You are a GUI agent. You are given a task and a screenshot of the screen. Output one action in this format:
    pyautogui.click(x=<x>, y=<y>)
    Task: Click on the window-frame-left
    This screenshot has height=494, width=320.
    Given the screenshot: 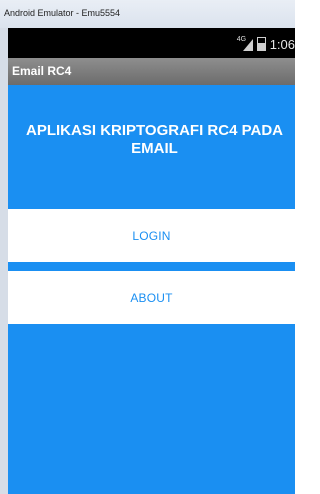 What is the action you would take?
    pyautogui.click(x=4, y=261)
    